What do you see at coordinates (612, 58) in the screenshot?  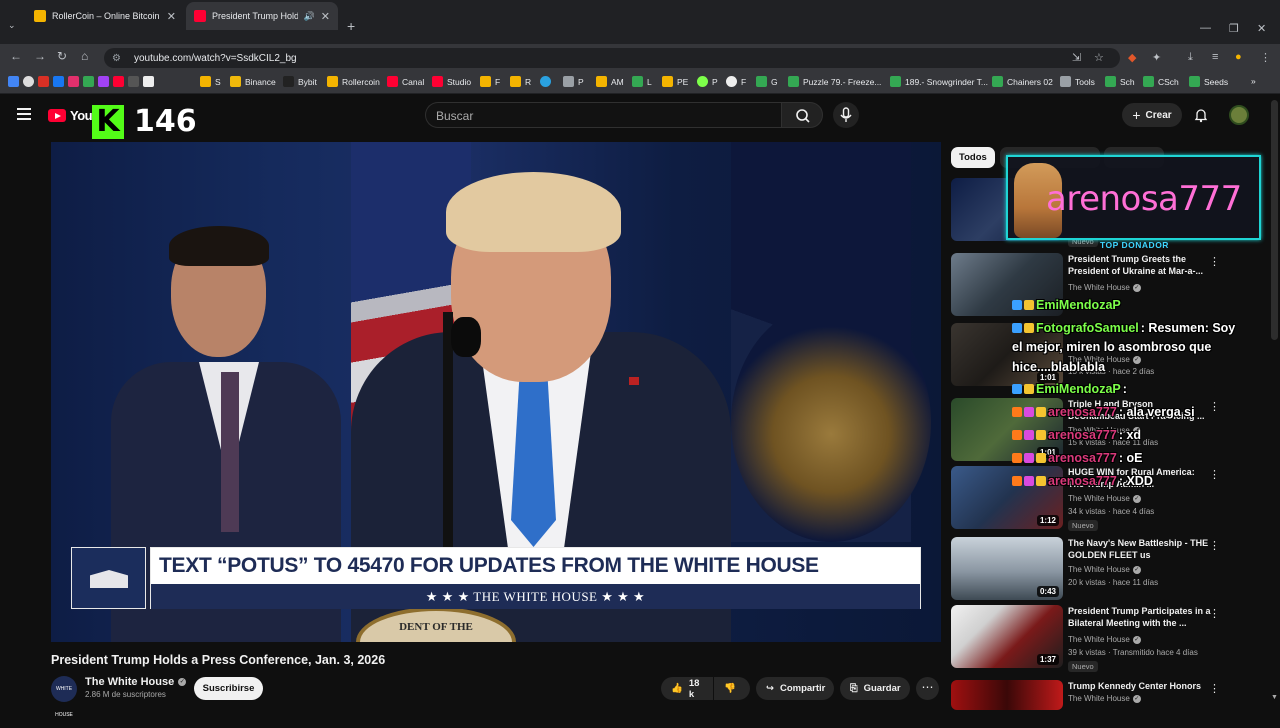 I see `address-bar: ⚙ youtube.com/watch?v=SsdkCIL2_bg` at bounding box center [612, 58].